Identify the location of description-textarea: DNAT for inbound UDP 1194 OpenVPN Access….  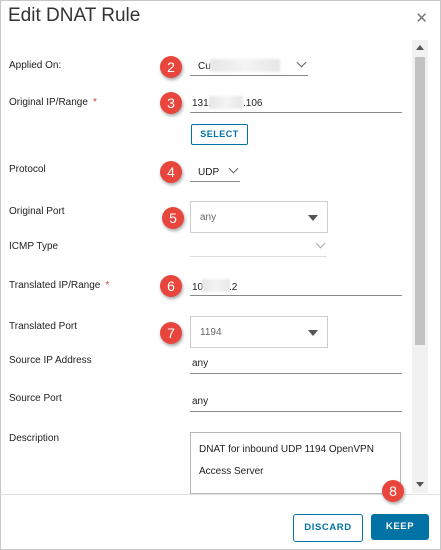
(295, 463).